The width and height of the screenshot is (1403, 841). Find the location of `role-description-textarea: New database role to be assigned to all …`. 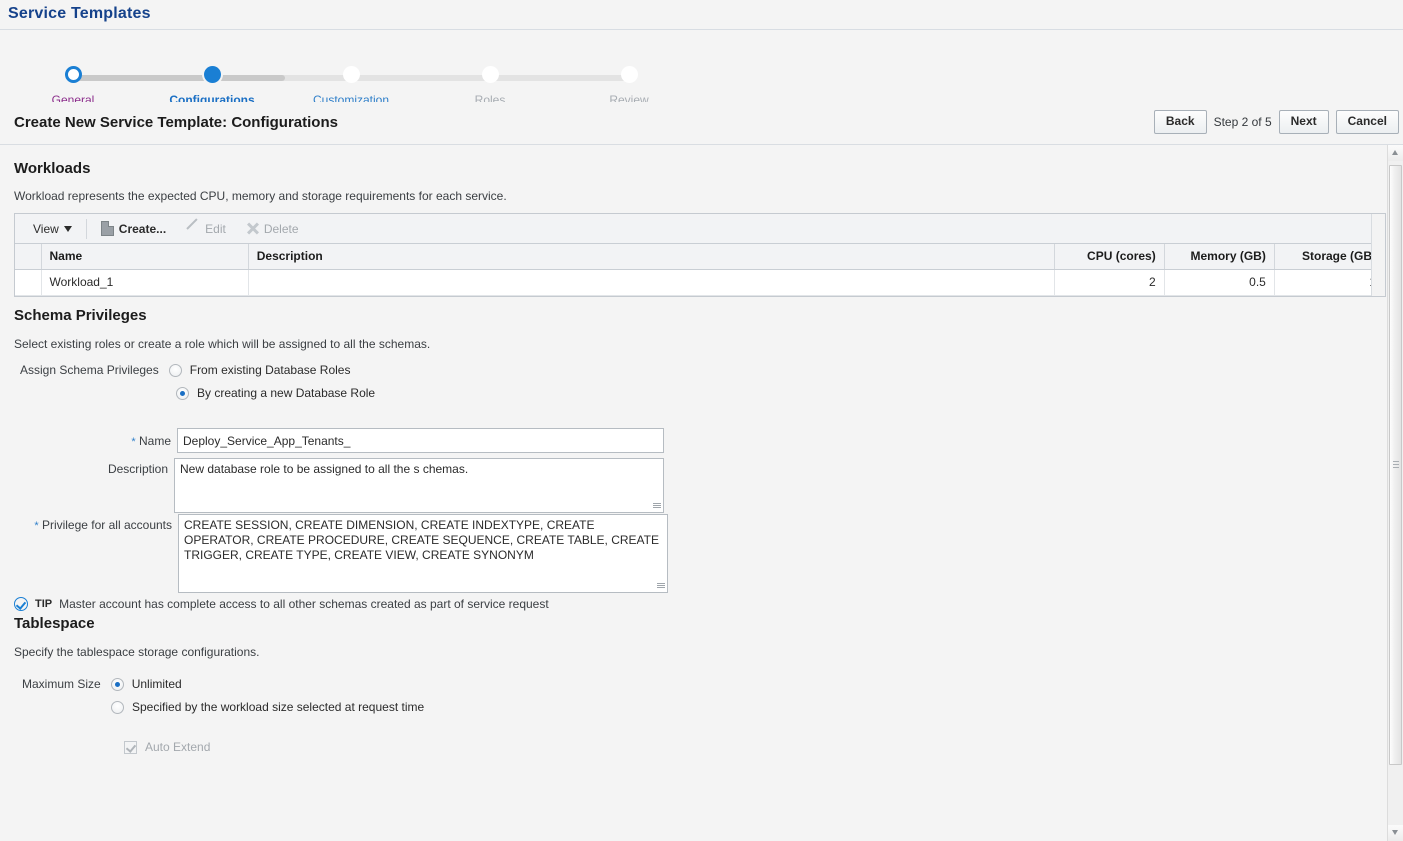

role-description-textarea: New database role to be assigned to all … is located at coordinates (419, 485).